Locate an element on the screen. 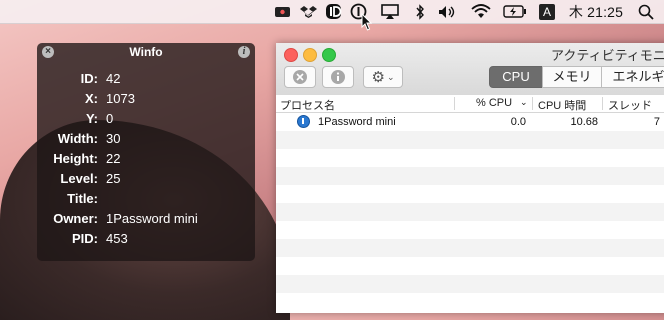 The image size is (664, 320). wifi-icon is located at coordinates (481, 11).